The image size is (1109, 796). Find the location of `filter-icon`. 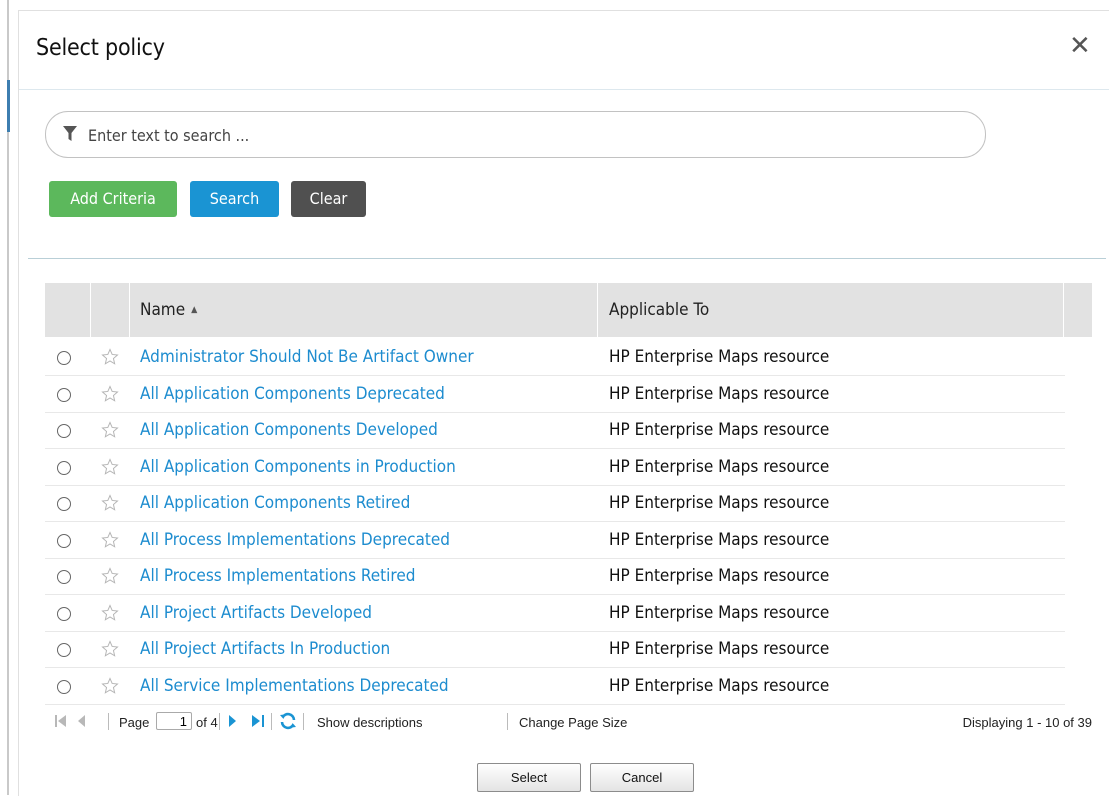

filter-icon is located at coordinates (70, 133).